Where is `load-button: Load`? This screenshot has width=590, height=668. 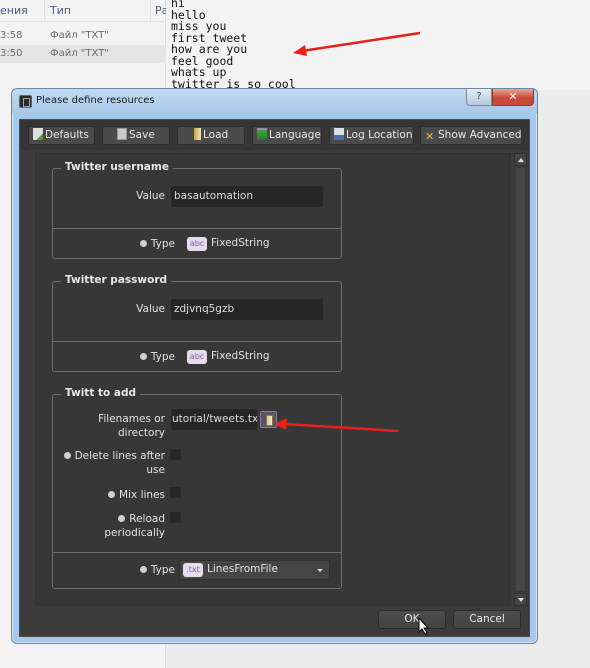 load-button: Load is located at coordinates (211, 135).